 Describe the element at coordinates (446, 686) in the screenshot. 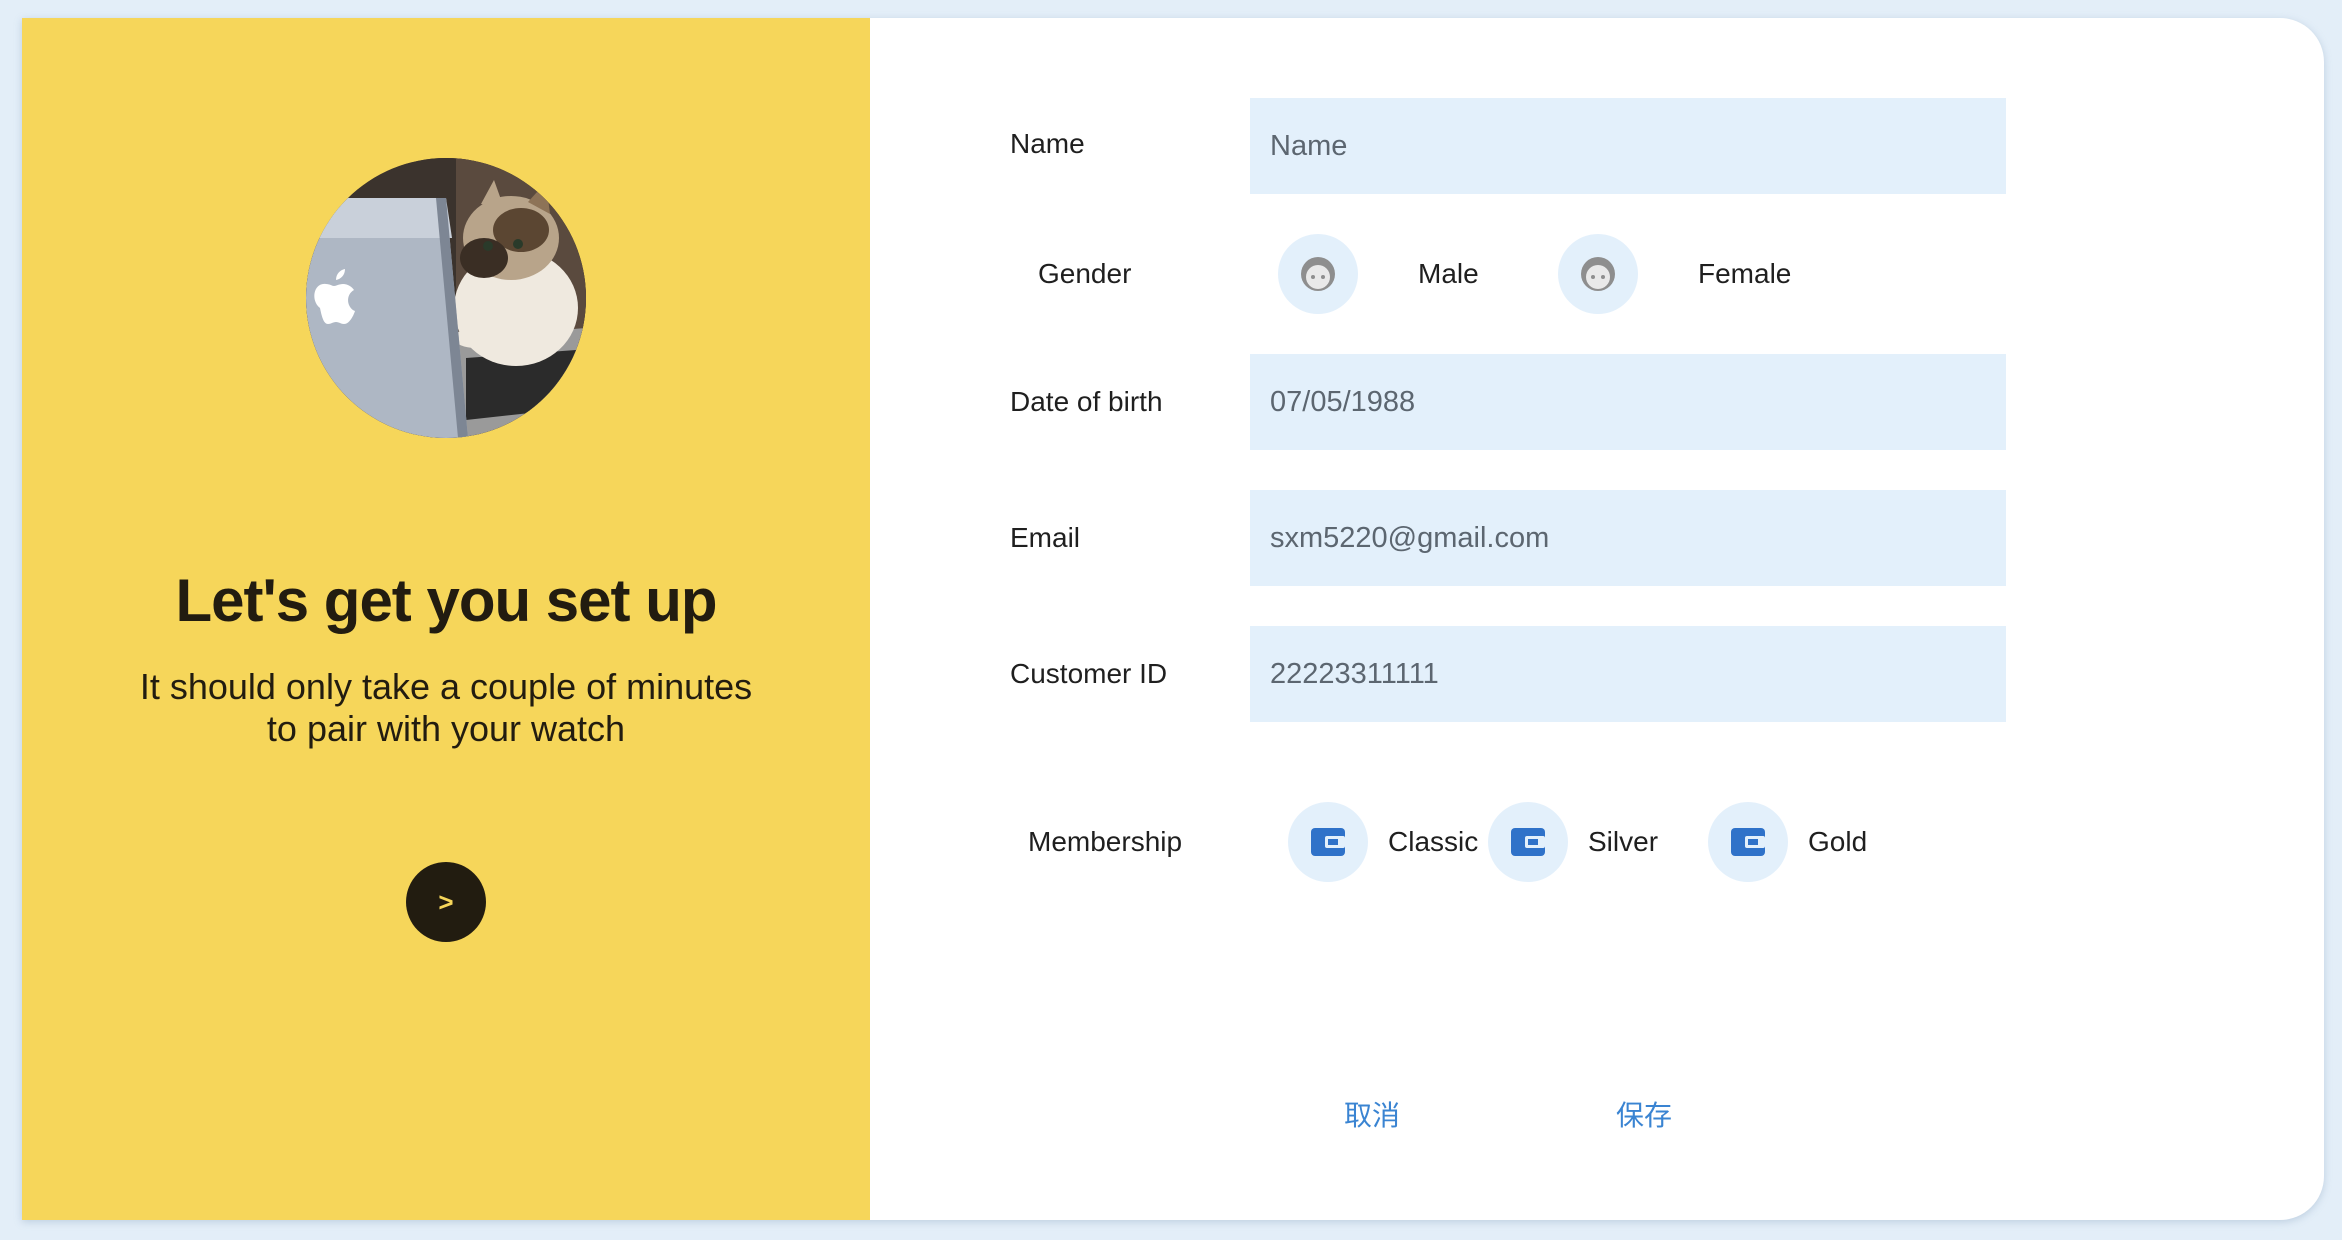

I see `subline-line-1: It should only take a couple of minutes` at that location.